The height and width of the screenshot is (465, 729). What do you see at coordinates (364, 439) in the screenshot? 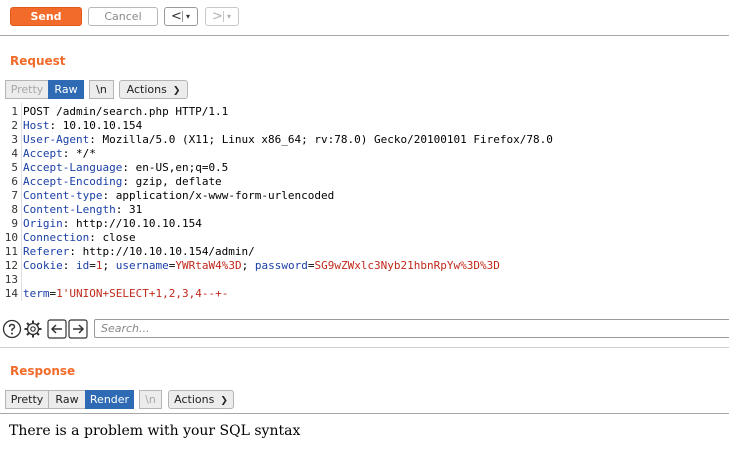
I see `response-render-pane: There is a problem with your SQL syntax` at bounding box center [364, 439].